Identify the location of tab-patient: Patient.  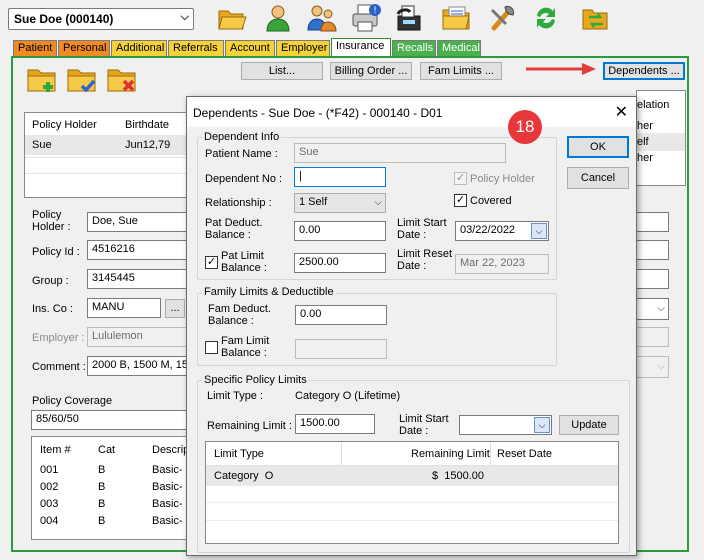
(35, 48).